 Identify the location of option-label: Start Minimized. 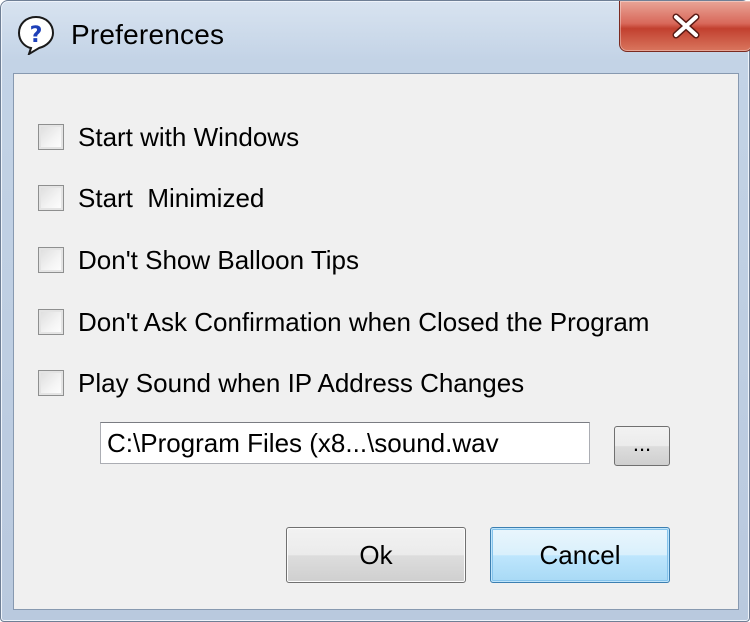
(171, 197).